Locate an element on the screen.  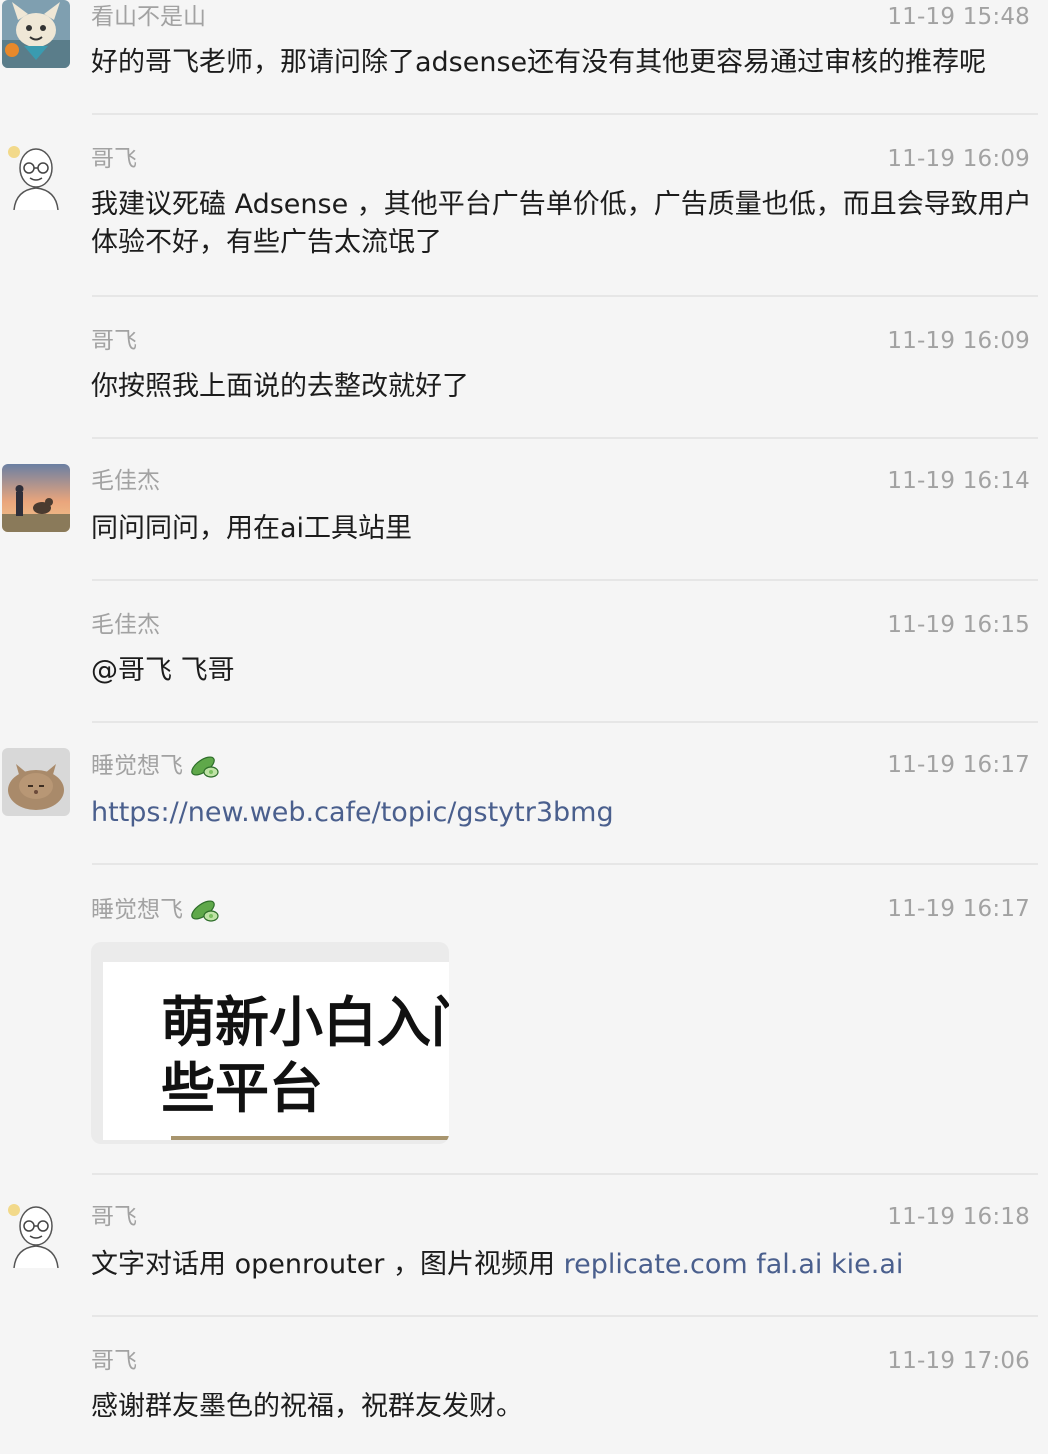
message-timestamp: 11-19 16:15 is located at coordinates (958, 625).